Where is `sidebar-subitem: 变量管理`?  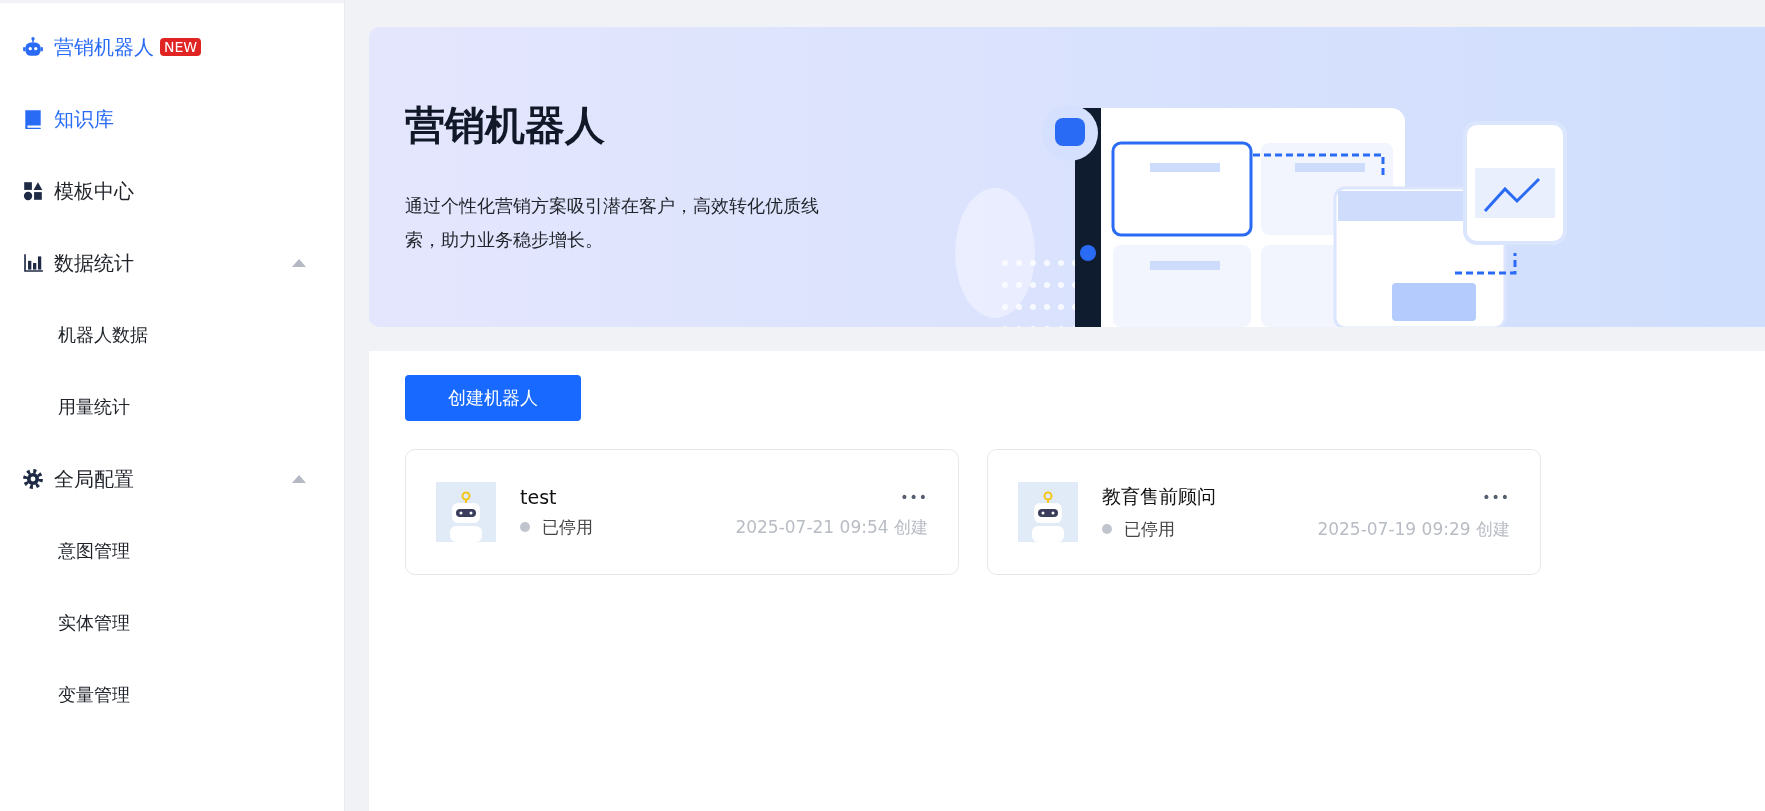
sidebar-subitem: 变量管理 is located at coordinates (183, 695).